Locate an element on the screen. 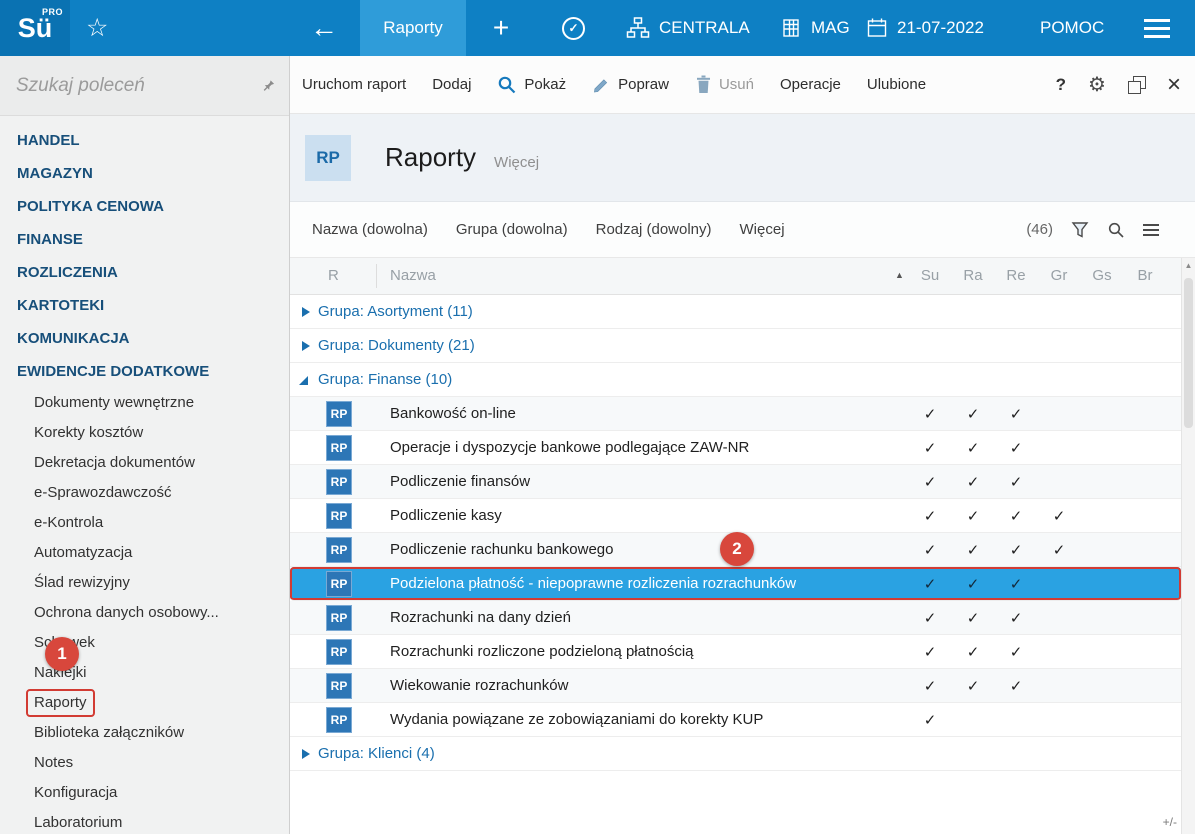 The height and width of the screenshot is (834, 1195). help-button: ? is located at coordinates (1061, 85).